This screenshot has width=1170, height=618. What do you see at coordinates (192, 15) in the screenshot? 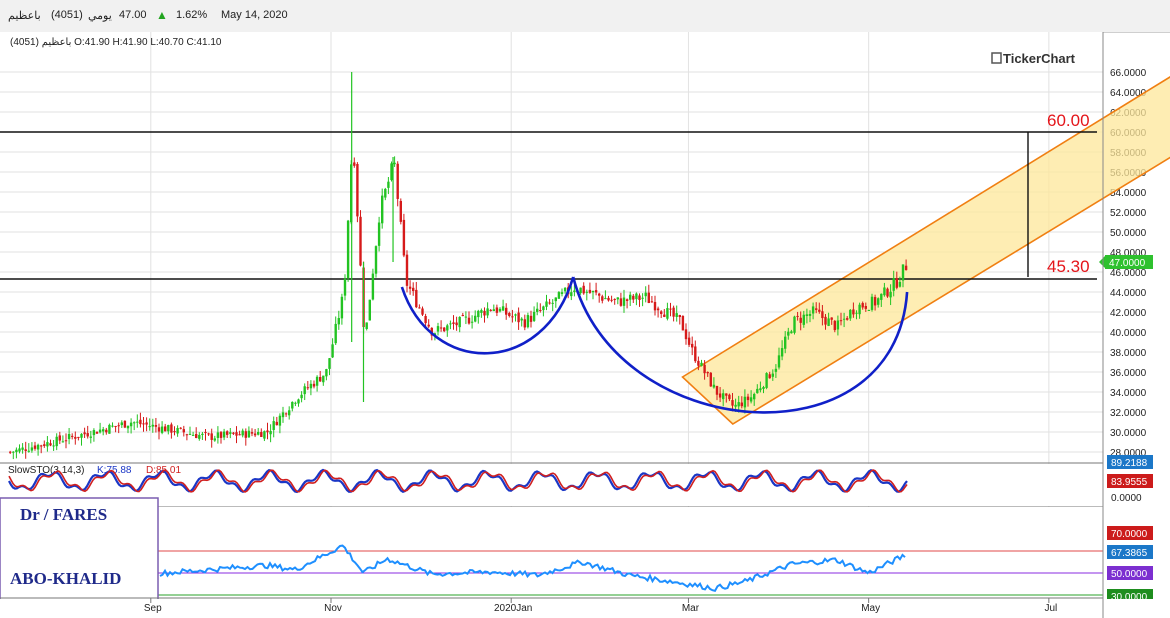
I see `header-change-percent: 1.62%` at bounding box center [192, 15].